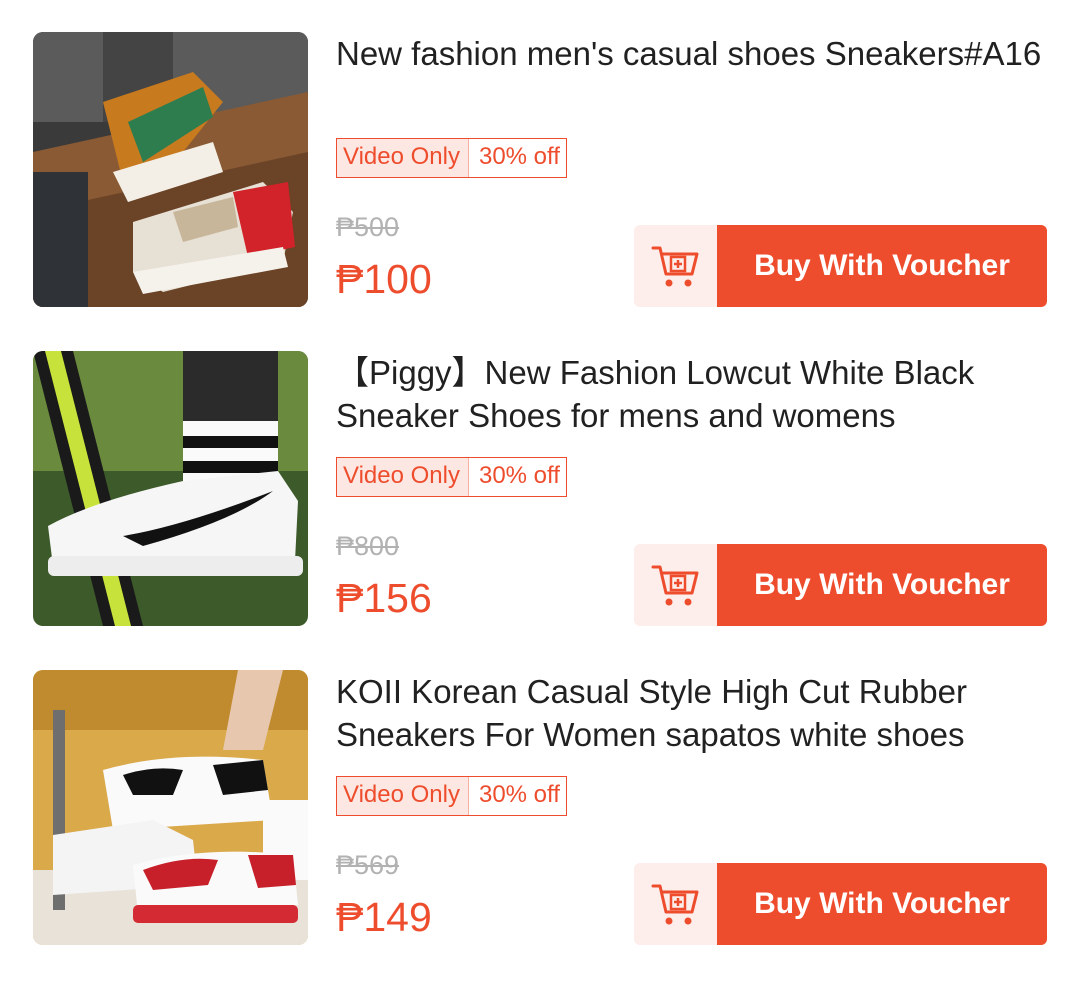 The height and width of the screenshot is (990, 1080). What do you see at coordinates (384, 279) in the screenshot?
I see `sale-price: ₱100` at bounding box center [384, 279].